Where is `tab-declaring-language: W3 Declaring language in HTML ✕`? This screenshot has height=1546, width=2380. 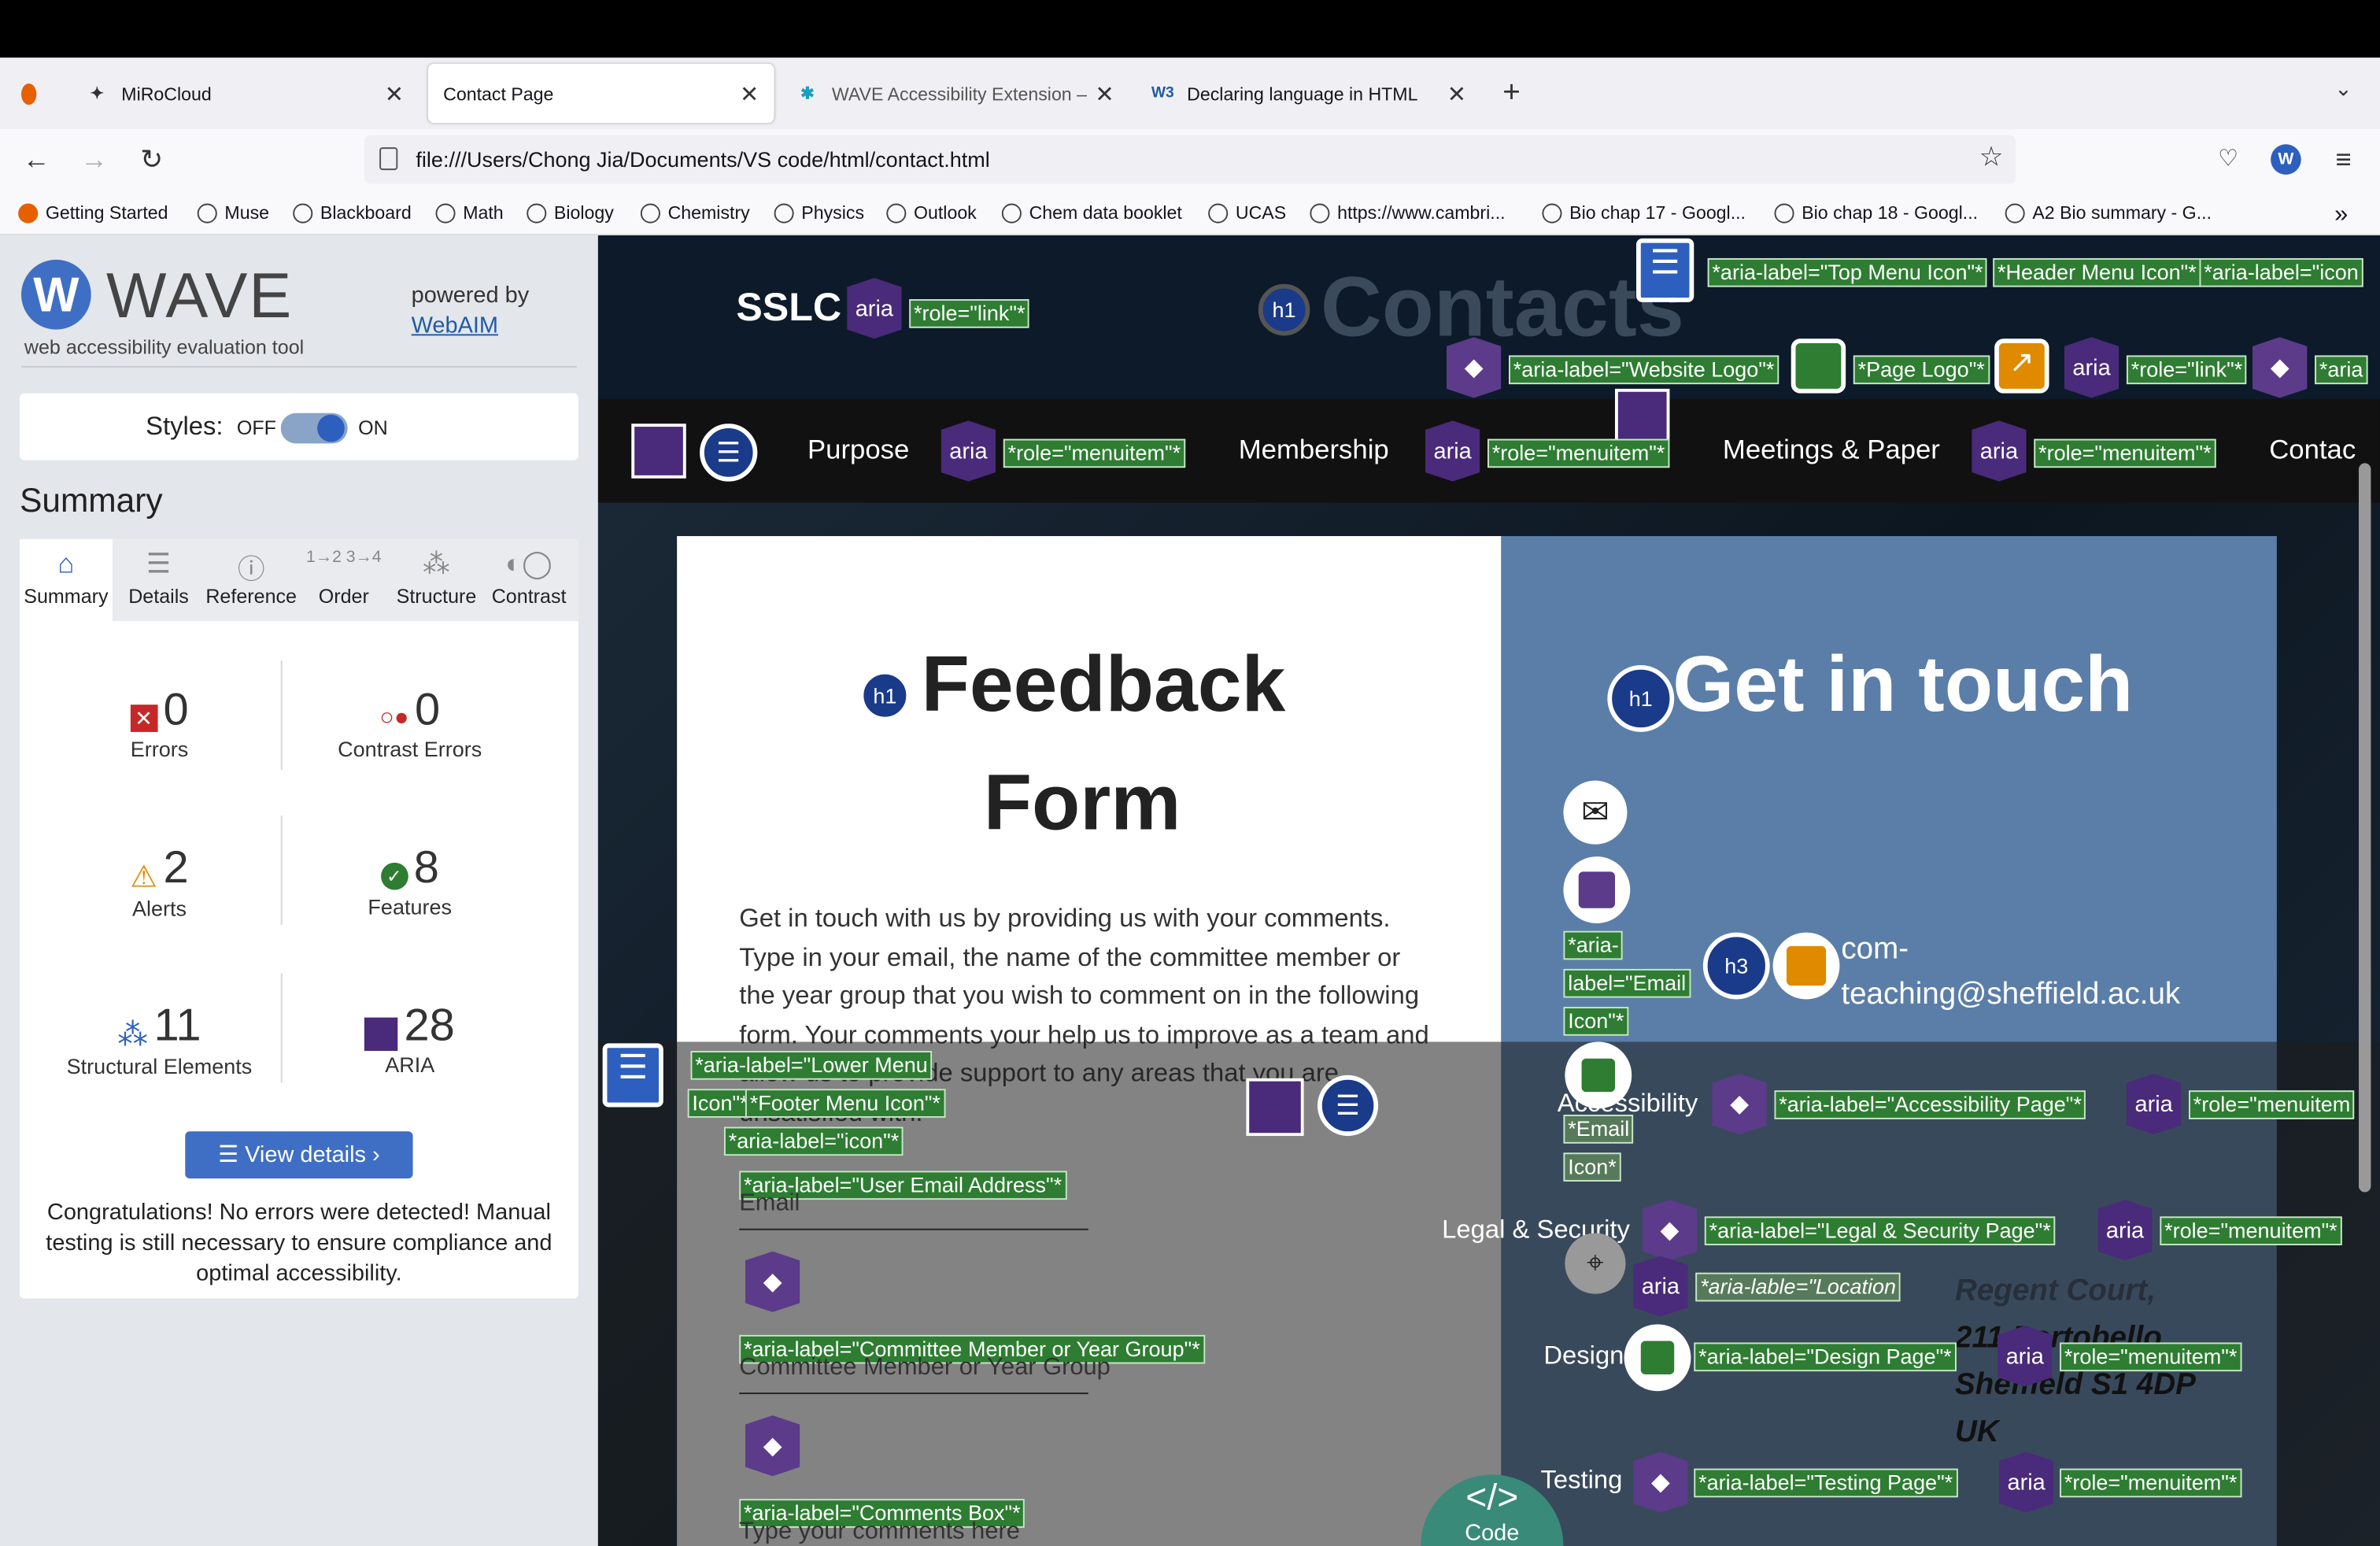
tab-declaring-language: W3 Declaring language in HTML ✕ is located at coordinates (1309, 94).